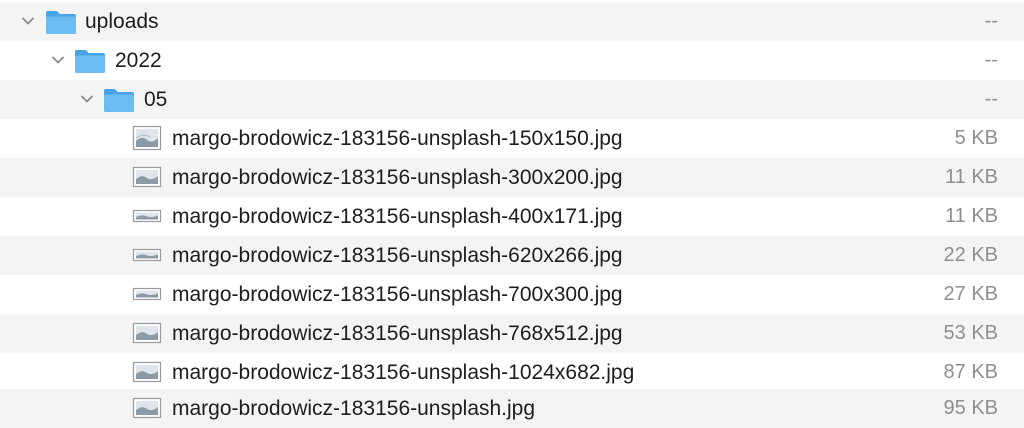 Image resolution: width=1024 pixels, height=428 pixels. I want to click on file-size: 95 KB, so click(970, 408).